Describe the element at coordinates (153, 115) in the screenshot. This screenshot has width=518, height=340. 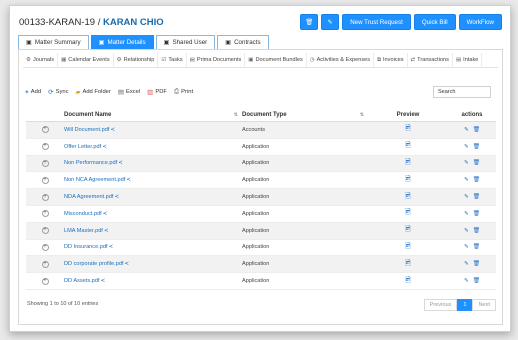
I see `column-header-document-name: Document Name ⇅` at that location.